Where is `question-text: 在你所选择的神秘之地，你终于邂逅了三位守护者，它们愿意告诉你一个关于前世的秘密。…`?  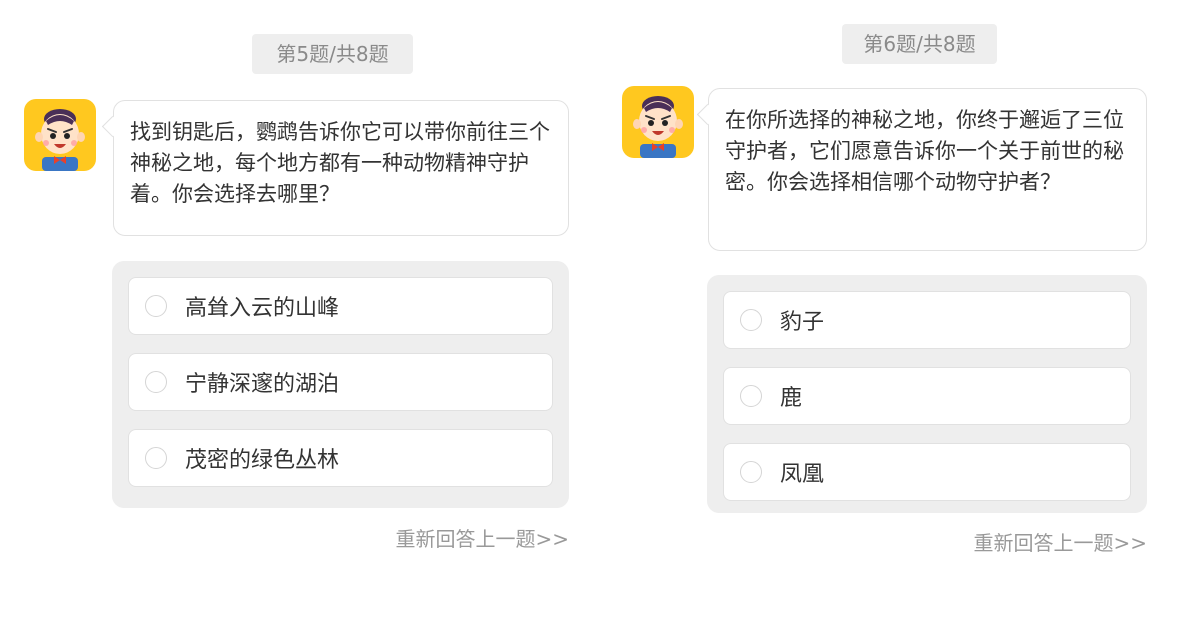
question-text: 在你所选择的神秘之地，你终于邂逅了三位守护者，它们愿意告诉你一个关于前世的秘密。… is located at coordinates (924, 151).